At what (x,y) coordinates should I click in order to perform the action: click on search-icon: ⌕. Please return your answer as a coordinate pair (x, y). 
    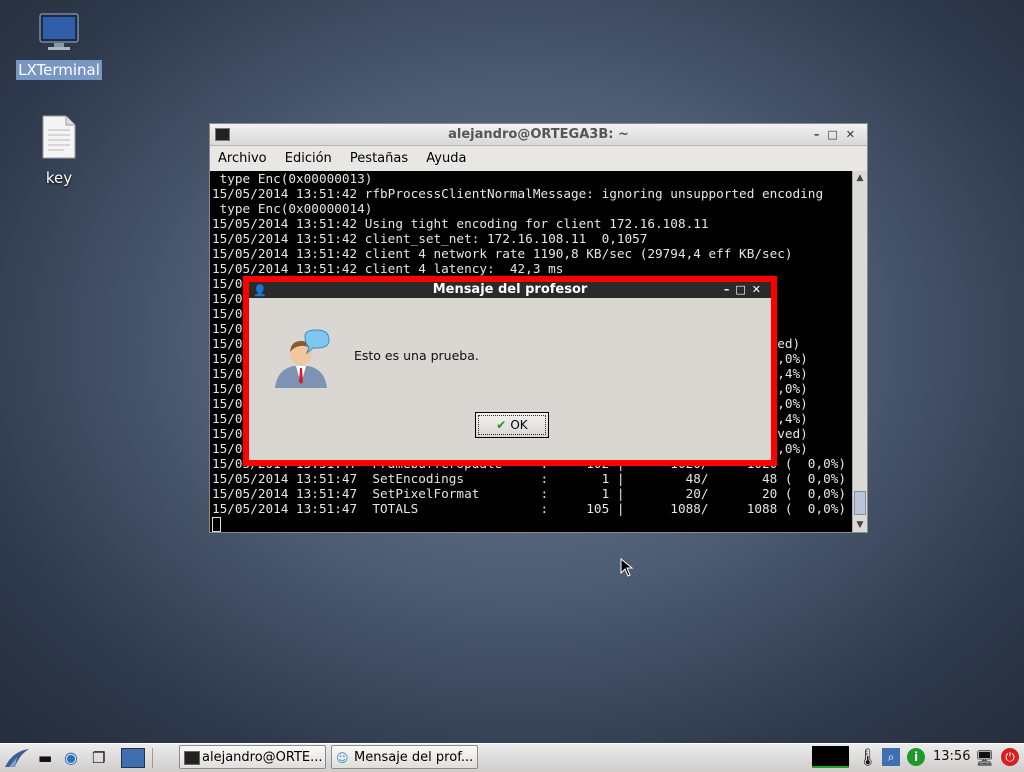
    Looking at the image, I should click on (891, 757).